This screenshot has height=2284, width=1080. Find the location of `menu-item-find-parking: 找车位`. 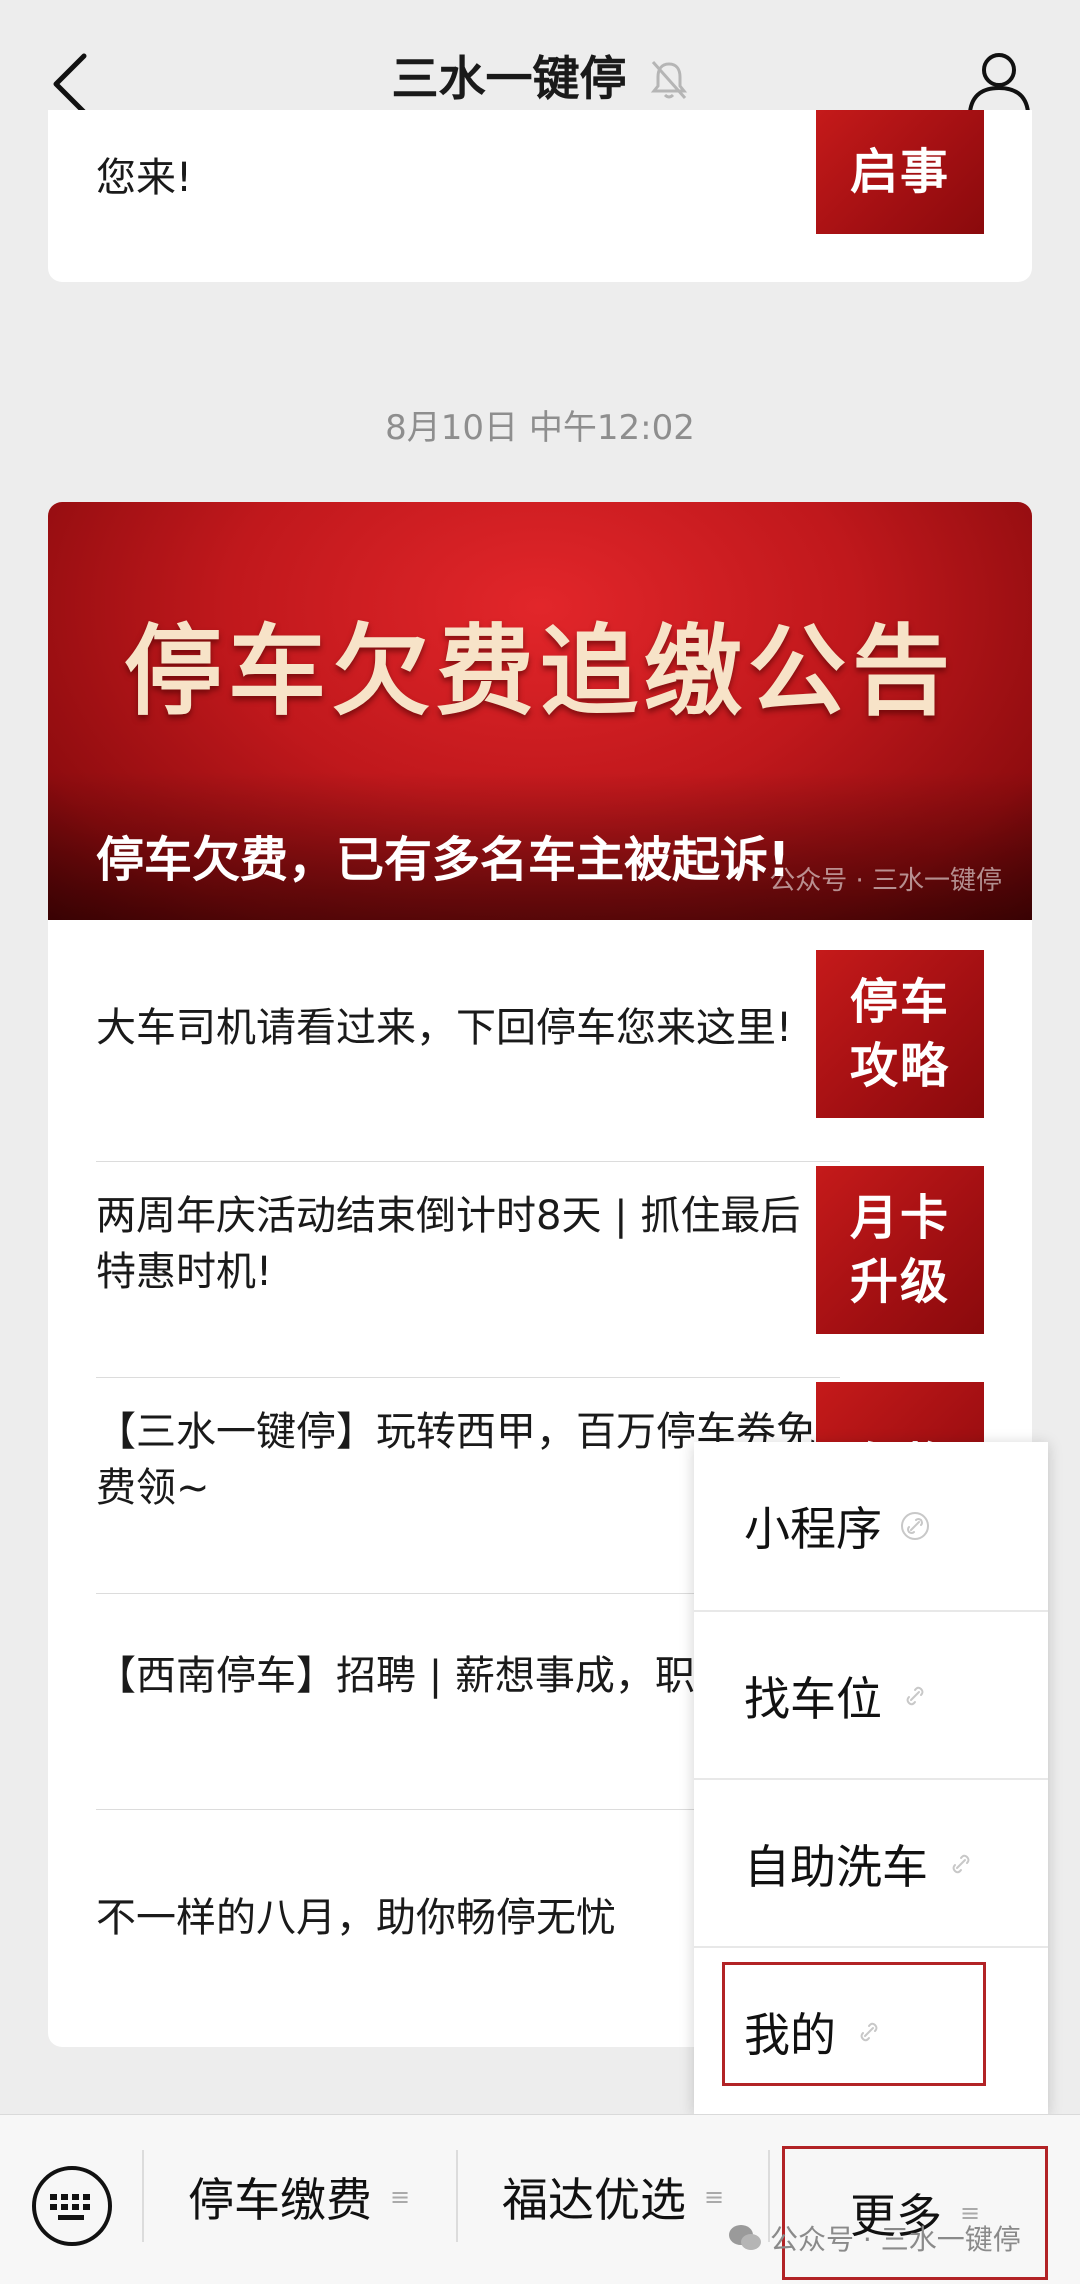

menu-item-find-parking: 找车位 is located at coordinates (871, 1696).